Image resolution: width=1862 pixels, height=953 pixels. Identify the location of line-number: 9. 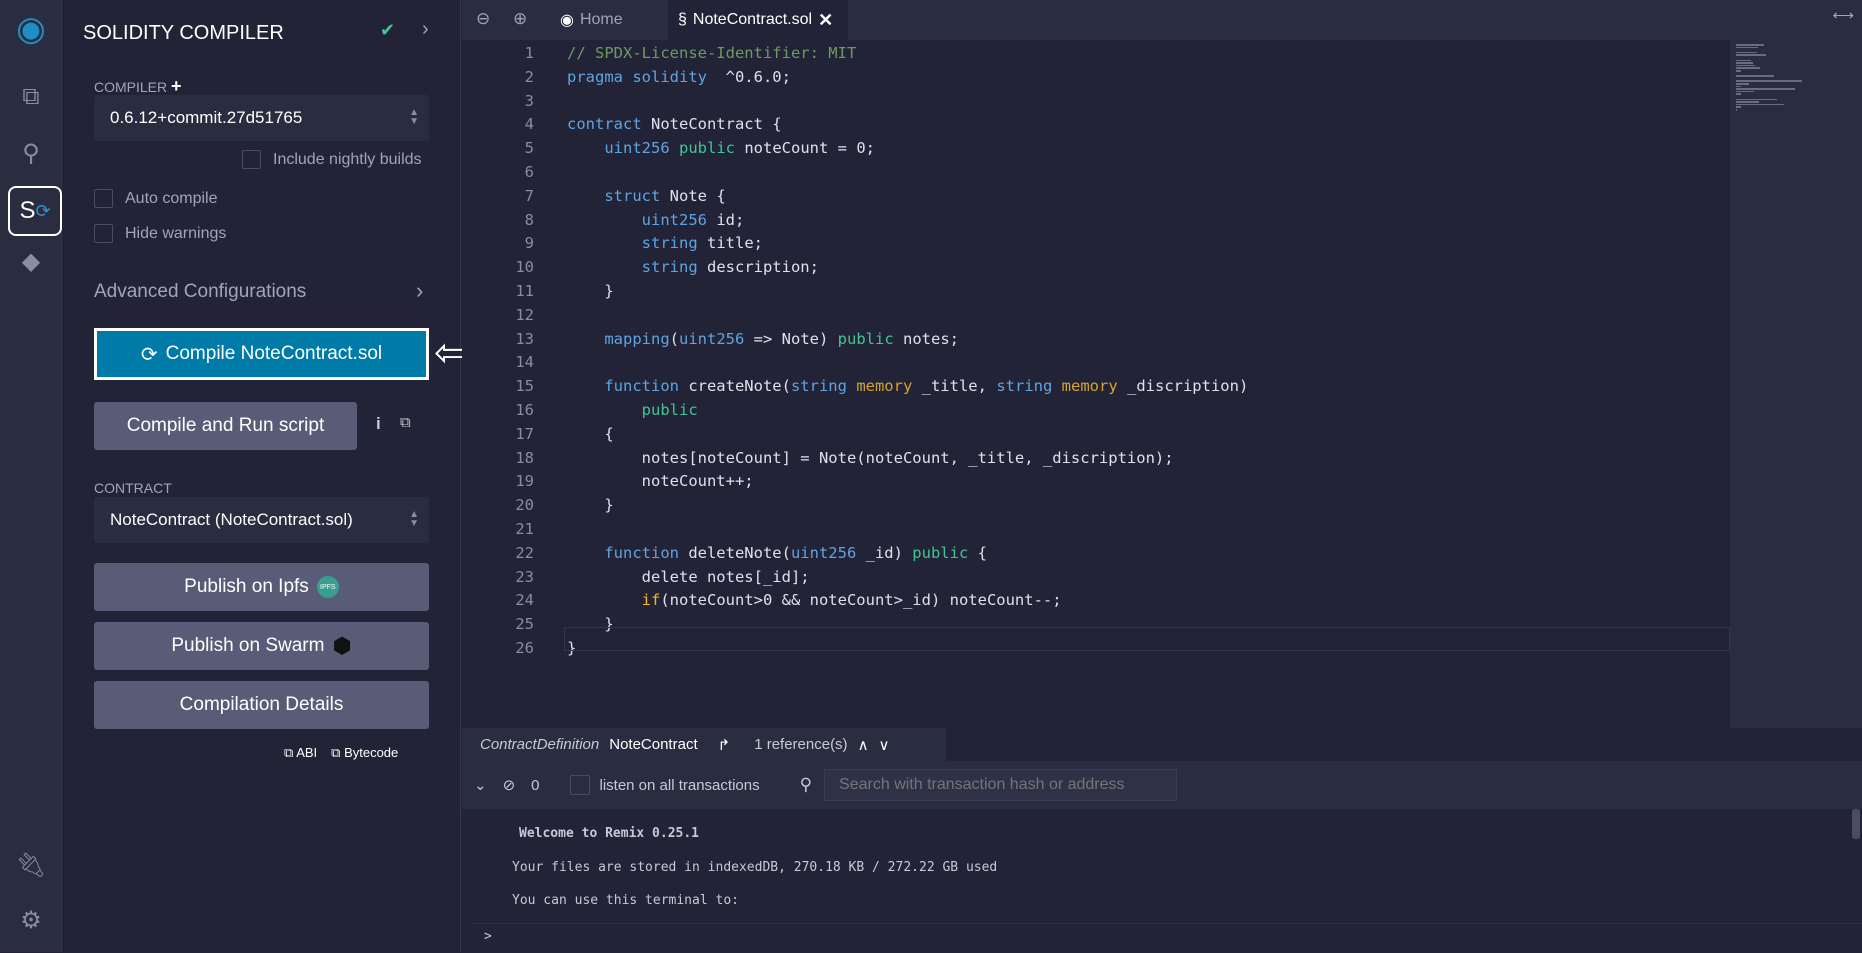
(529, 243).